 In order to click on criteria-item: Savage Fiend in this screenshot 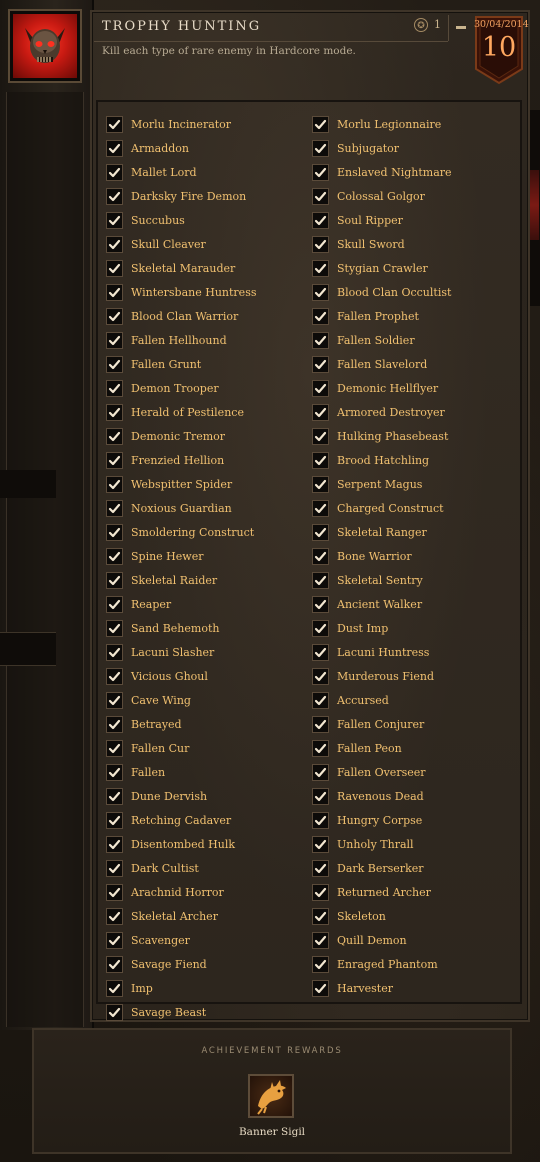, I will do `click(156, 964)`.